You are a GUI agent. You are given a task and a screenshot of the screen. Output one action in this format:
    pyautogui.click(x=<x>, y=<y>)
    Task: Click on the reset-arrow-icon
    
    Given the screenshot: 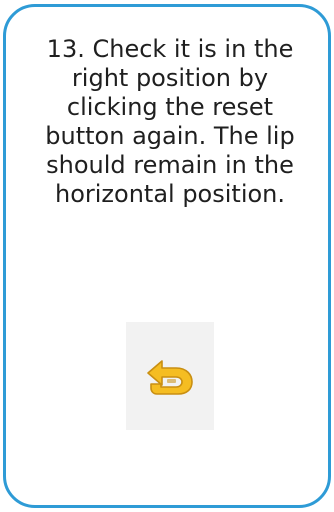 What is the action you would take?
    pyautogui.click(x=170, y=377)
    